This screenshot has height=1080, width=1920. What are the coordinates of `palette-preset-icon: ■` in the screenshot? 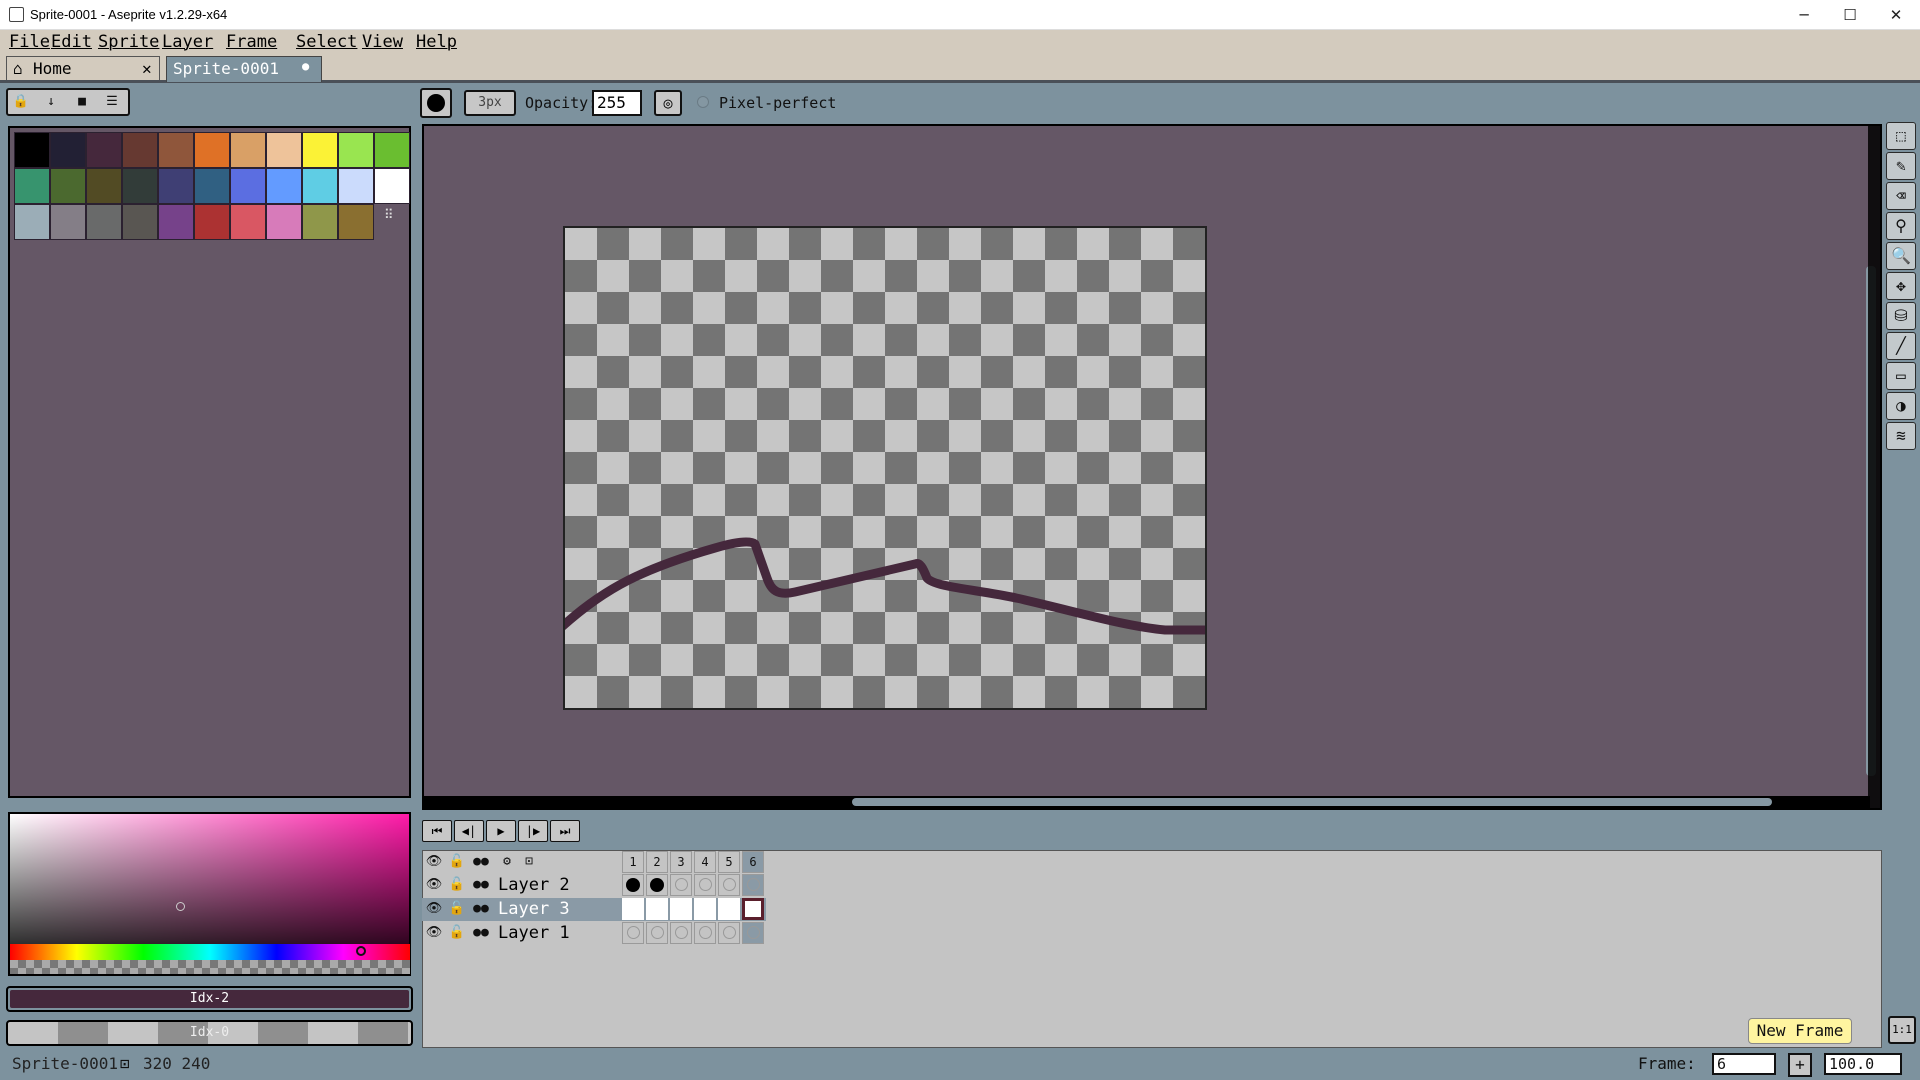 It's located at (82, 102).